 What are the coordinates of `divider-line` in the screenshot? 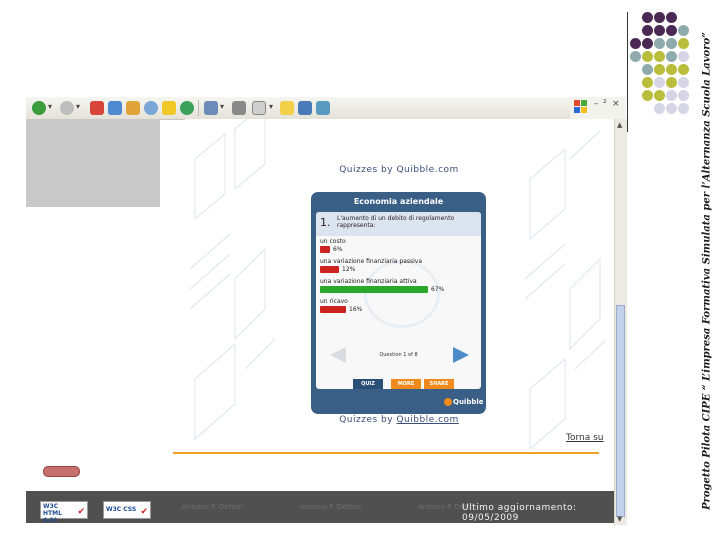 It's located at (627, 72).